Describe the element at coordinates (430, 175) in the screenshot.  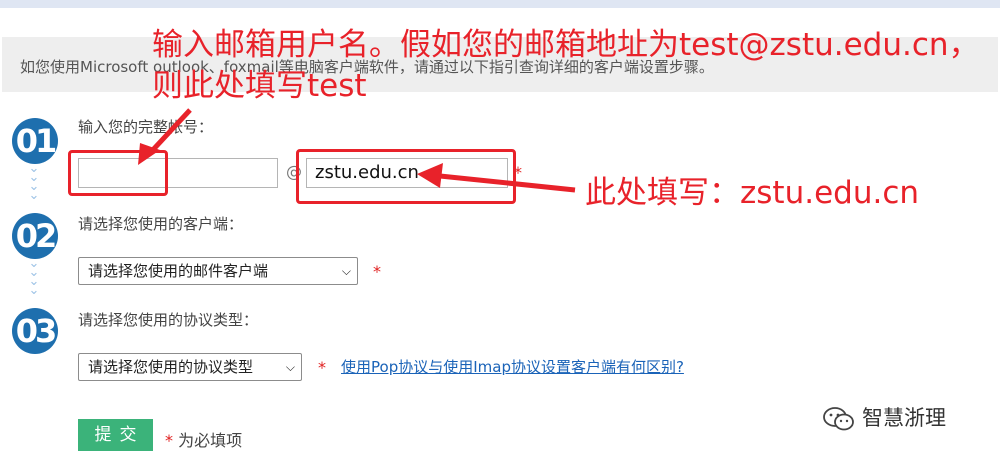
I see `arrowhead-domain` at that location.